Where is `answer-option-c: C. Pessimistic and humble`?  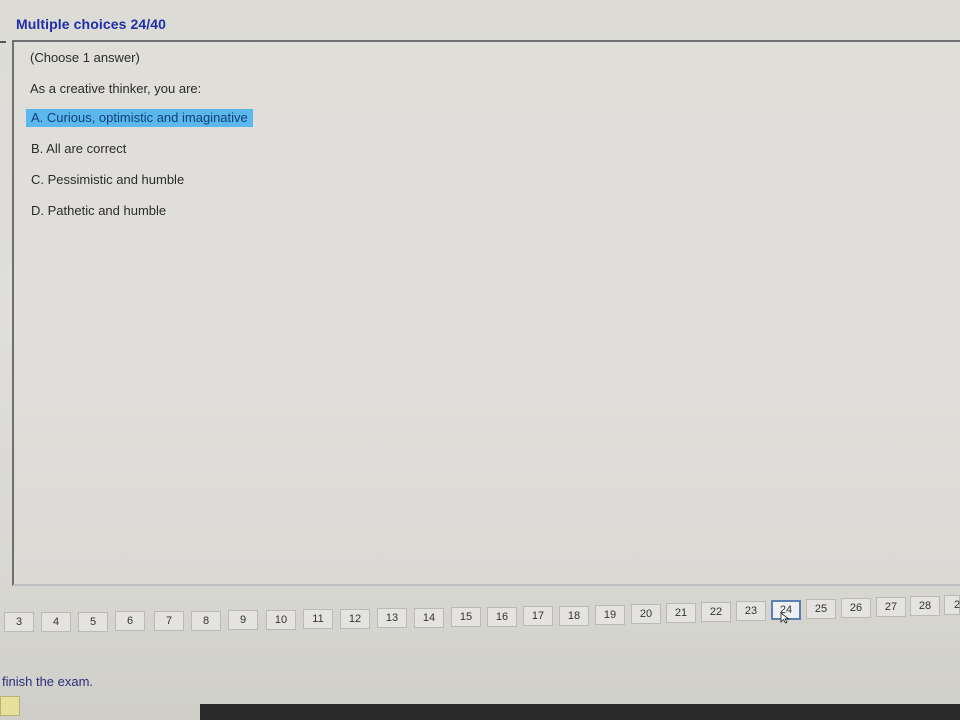 answer-option-c: C. Pessimistic and humble is located at coordinates (107, 180).